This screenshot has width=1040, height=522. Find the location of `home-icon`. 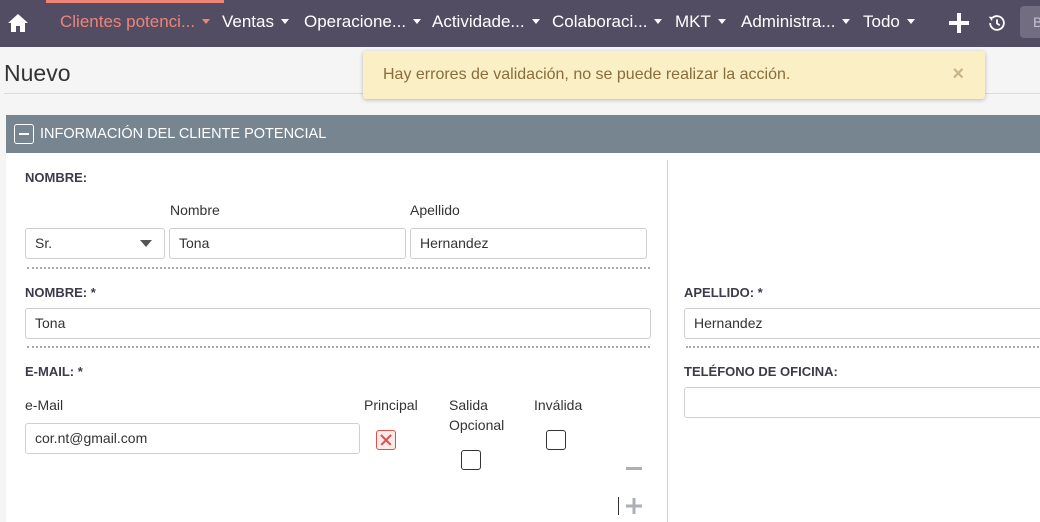

home-icon is located at coordinates (18, 23).